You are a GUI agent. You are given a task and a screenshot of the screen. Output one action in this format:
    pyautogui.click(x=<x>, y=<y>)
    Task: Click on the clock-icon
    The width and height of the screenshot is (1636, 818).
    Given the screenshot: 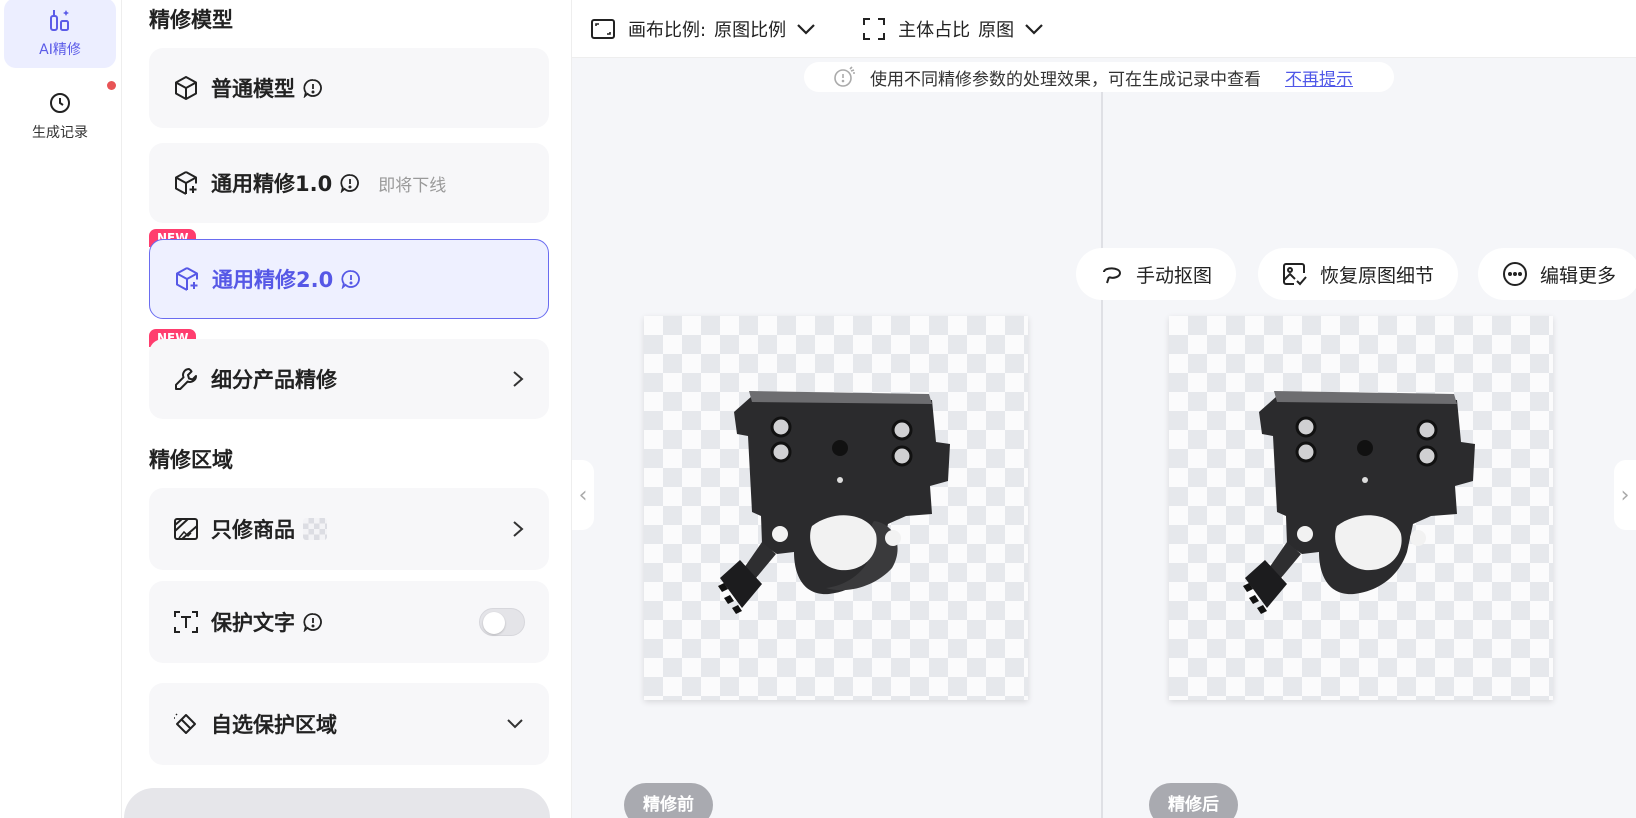 What is the action you would take?
    pyautogui.click(x=60, y=103)
    